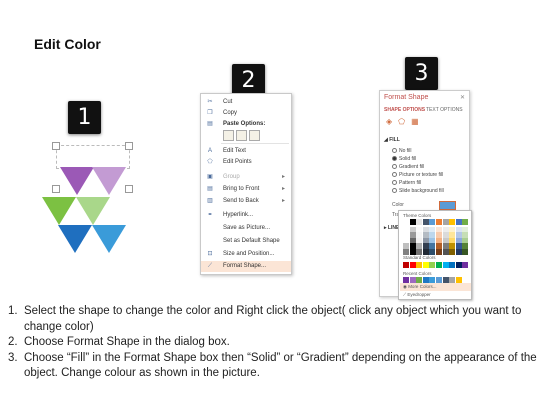 The image size is (560, 420). I want to click on radio-solid-fill: Solid fill, so click(404, 159).